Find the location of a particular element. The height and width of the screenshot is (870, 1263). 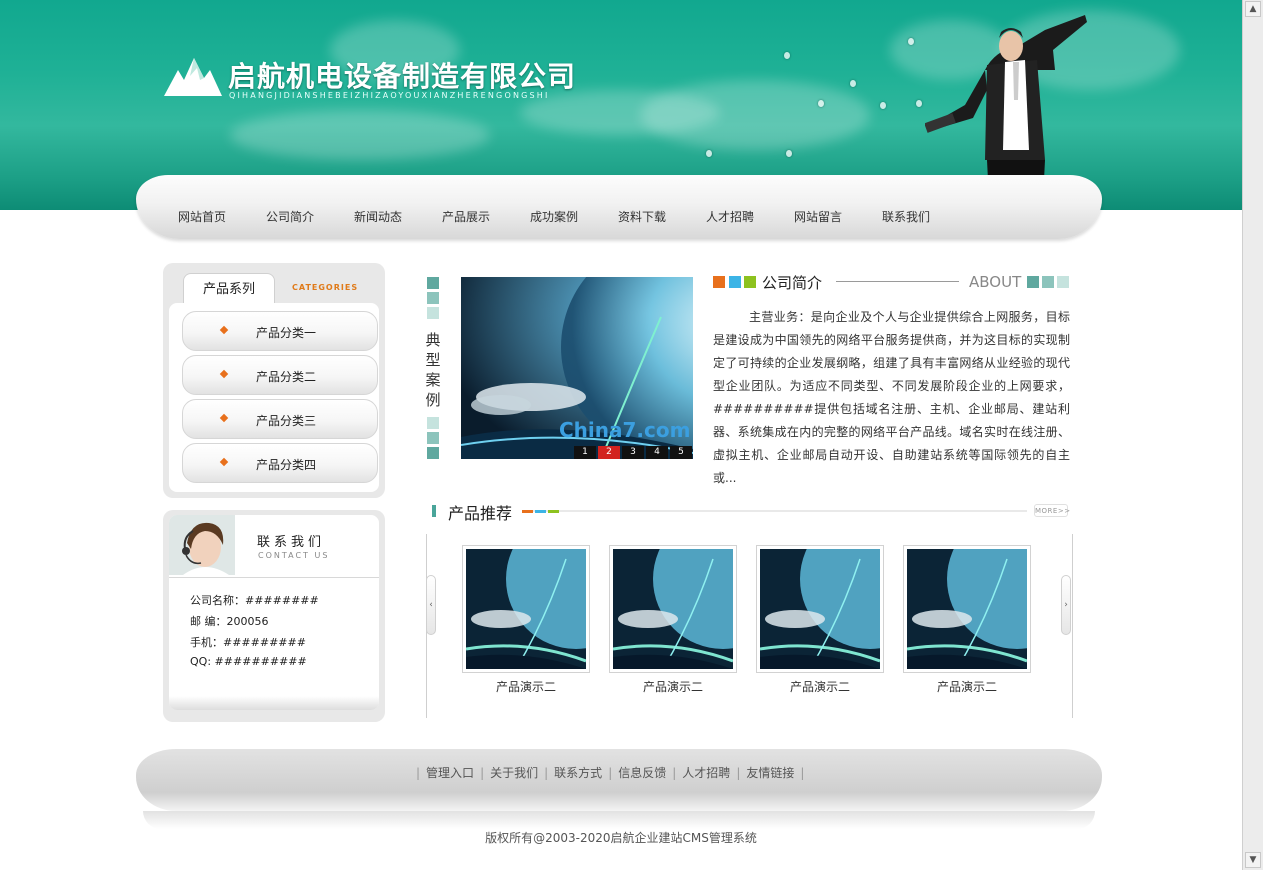

scroll-up-icon: ▲ is located at coordinates (1253, 9).